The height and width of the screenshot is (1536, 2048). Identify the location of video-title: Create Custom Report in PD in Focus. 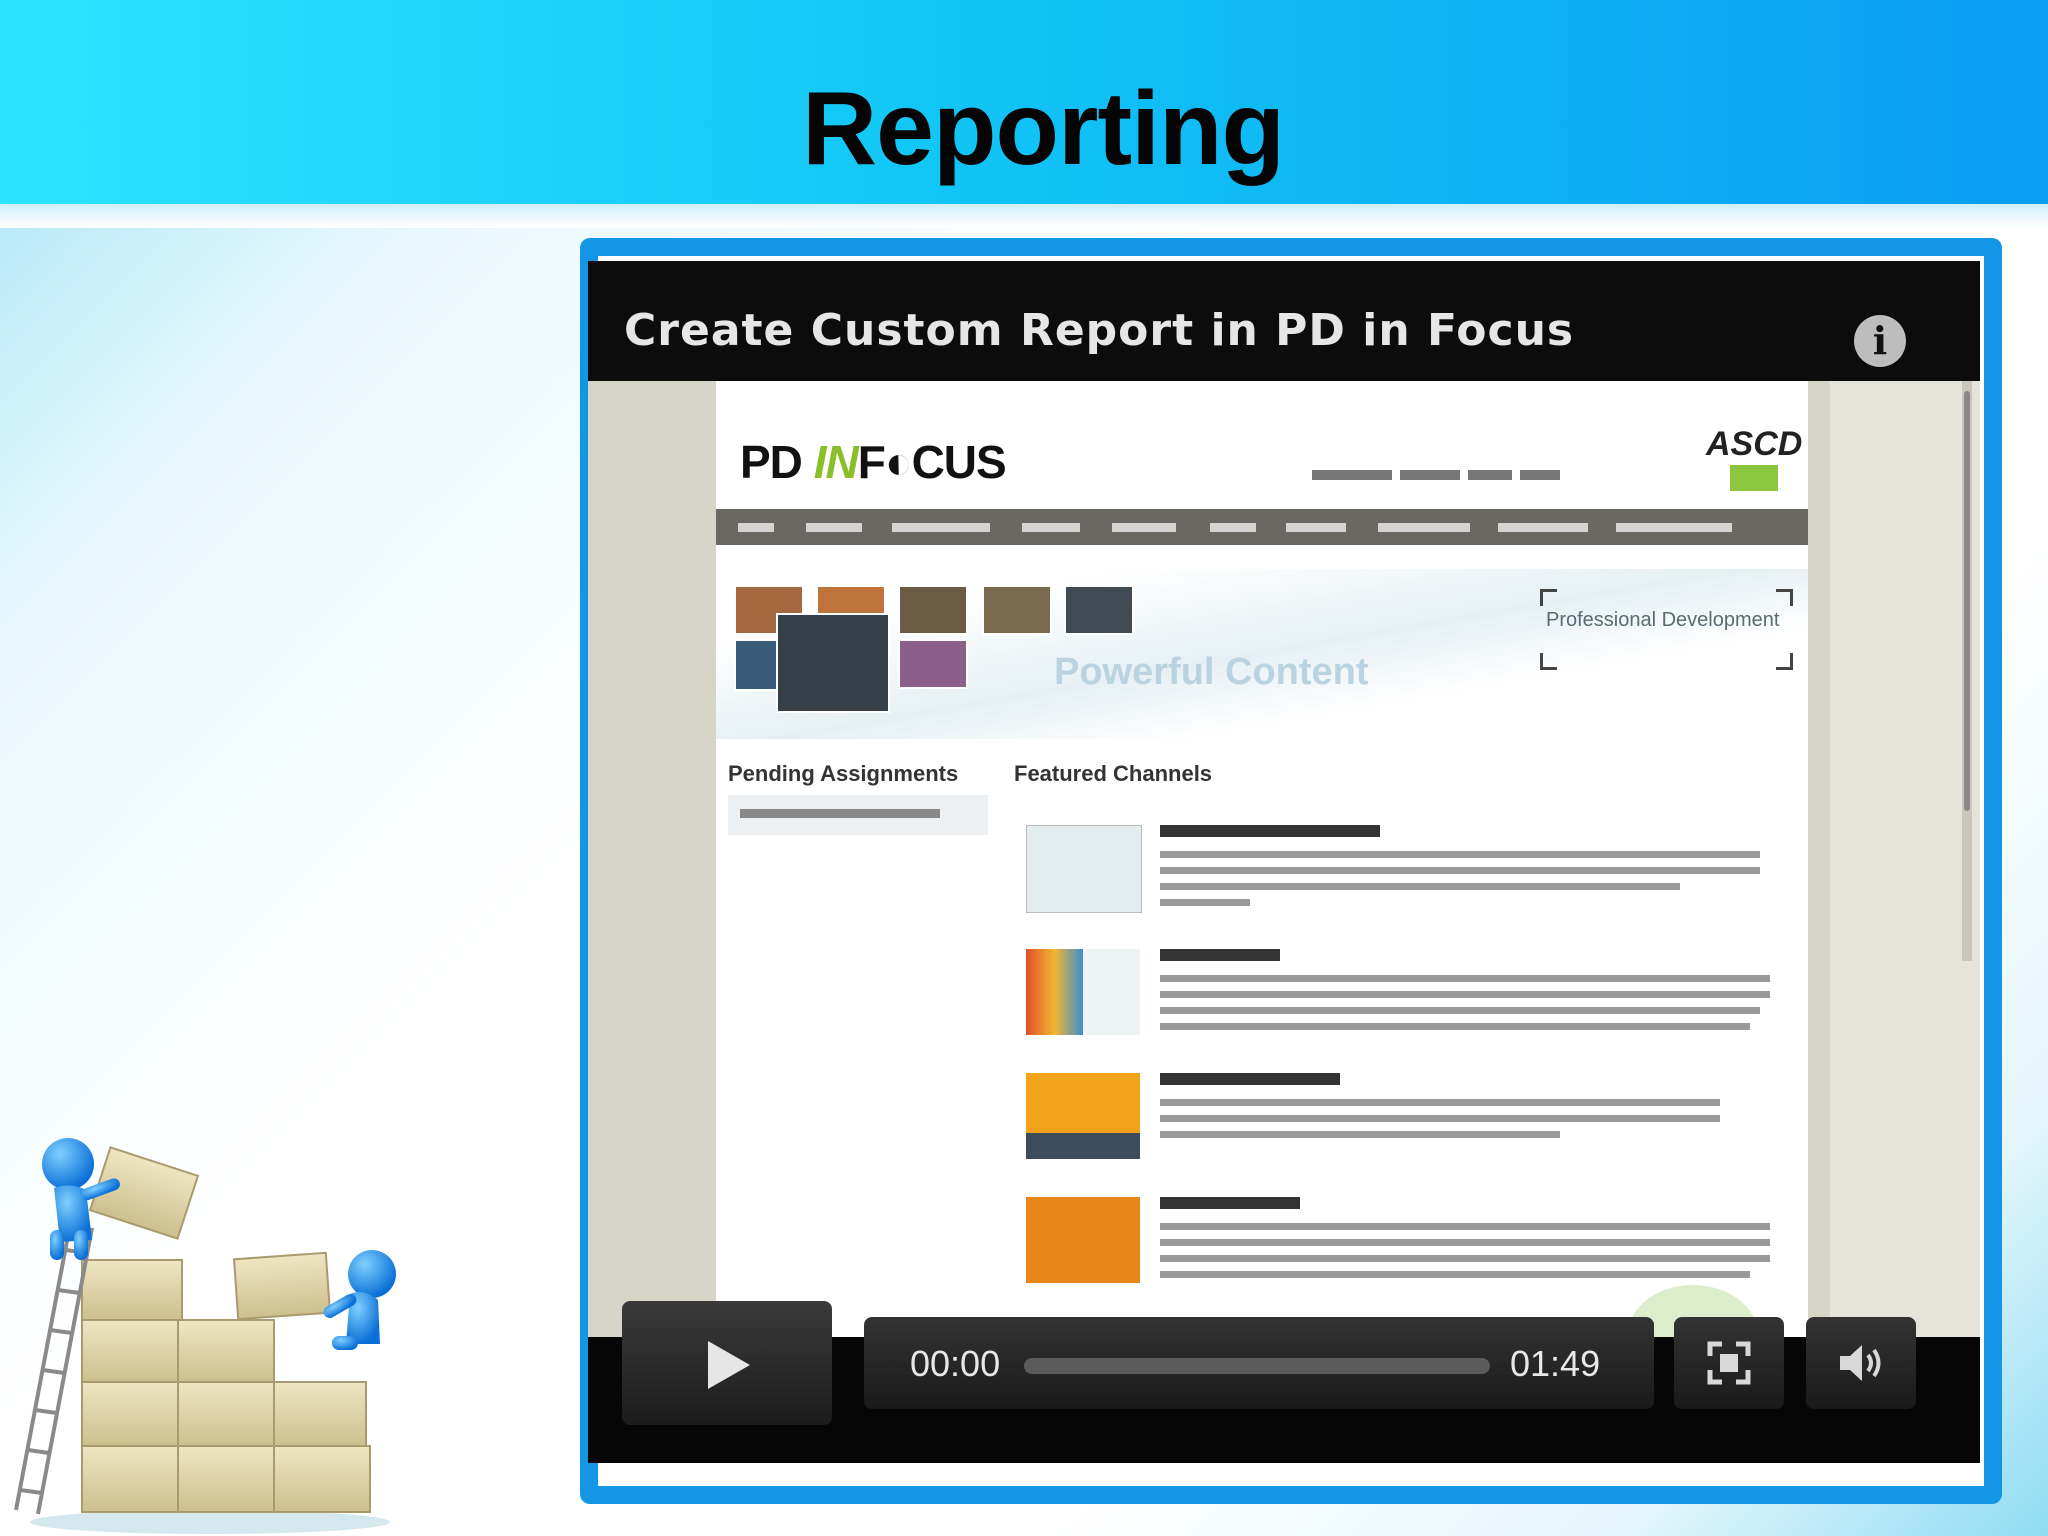
(1099, 330).